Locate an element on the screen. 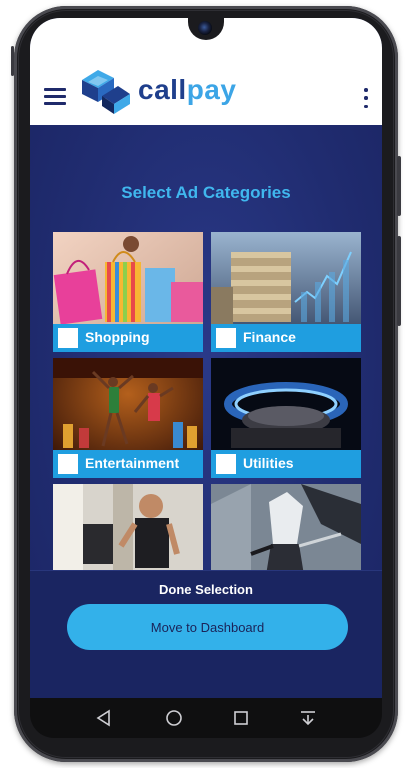  entertainment-checkbox is located at coordinates (68, 464).